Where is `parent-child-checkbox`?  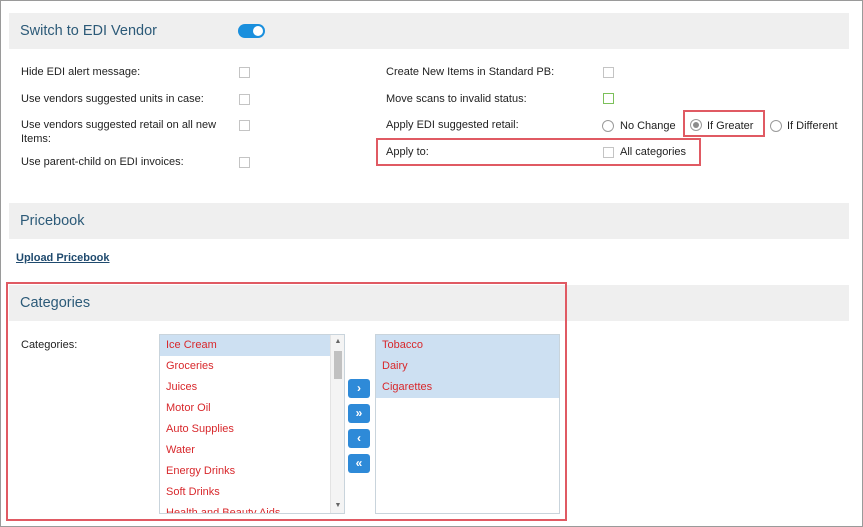 parent-child-checkbox is located at coordinates (244, 162).